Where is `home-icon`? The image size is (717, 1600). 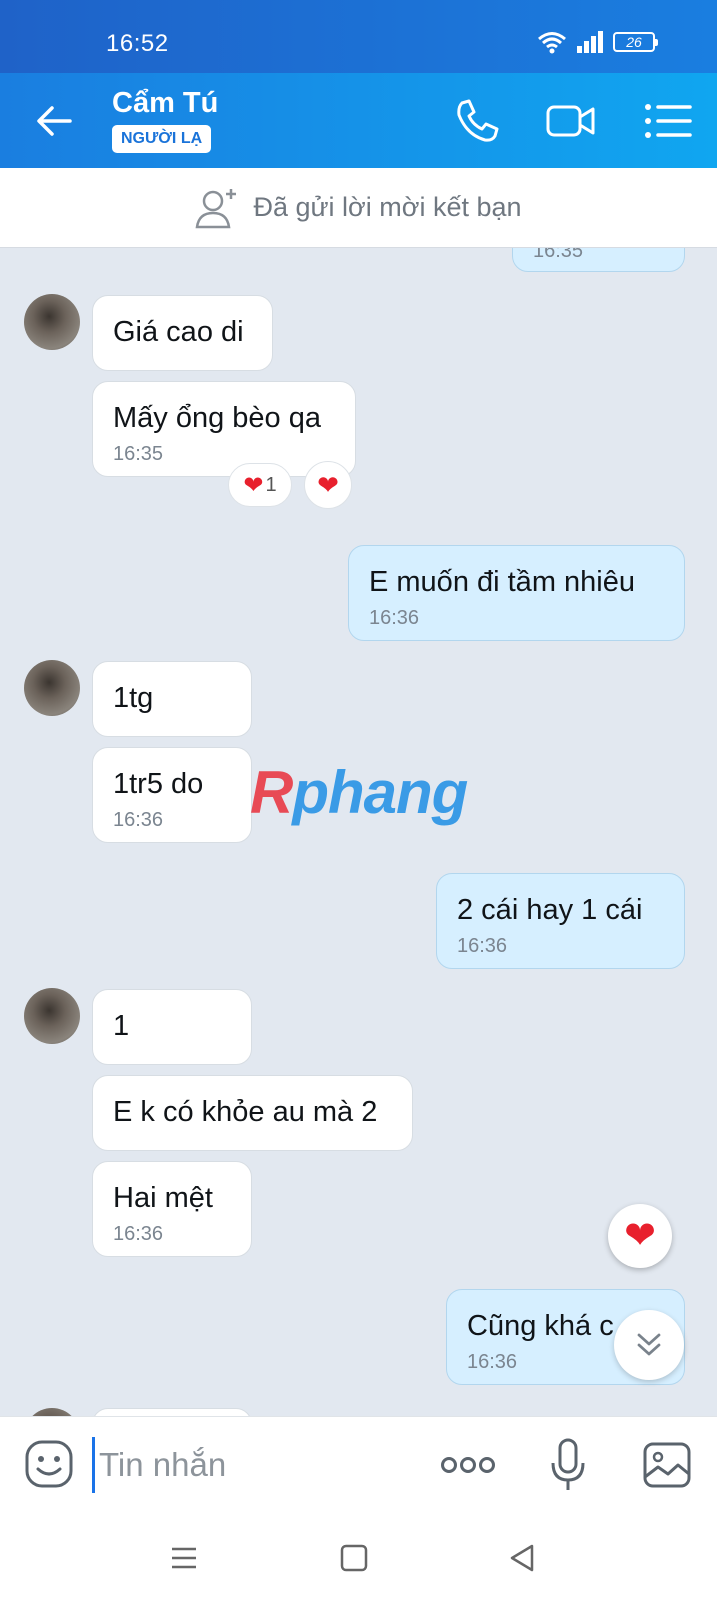
home-icon is located at coordinates (354, 1558).